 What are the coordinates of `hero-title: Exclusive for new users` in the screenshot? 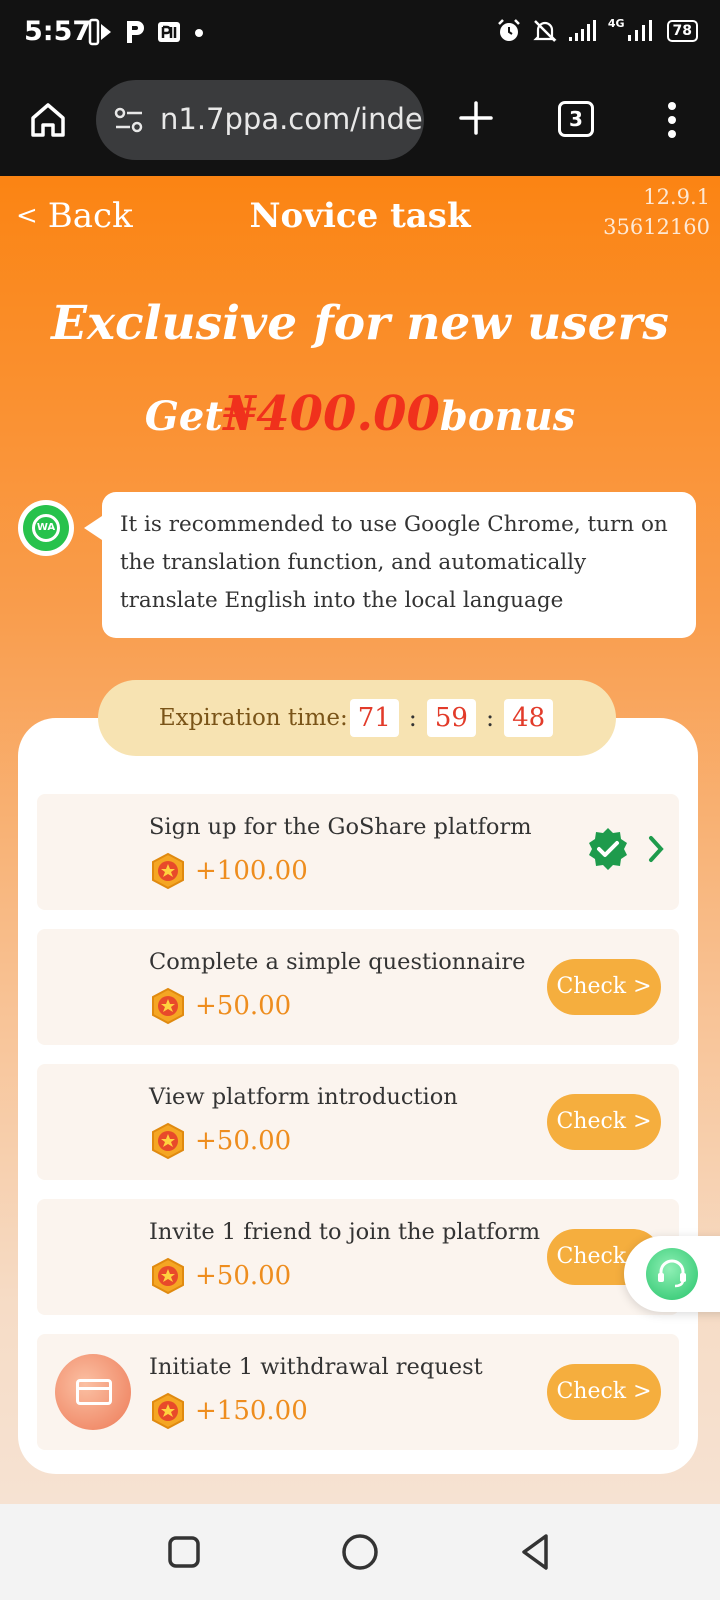 It's located at (360, 323).